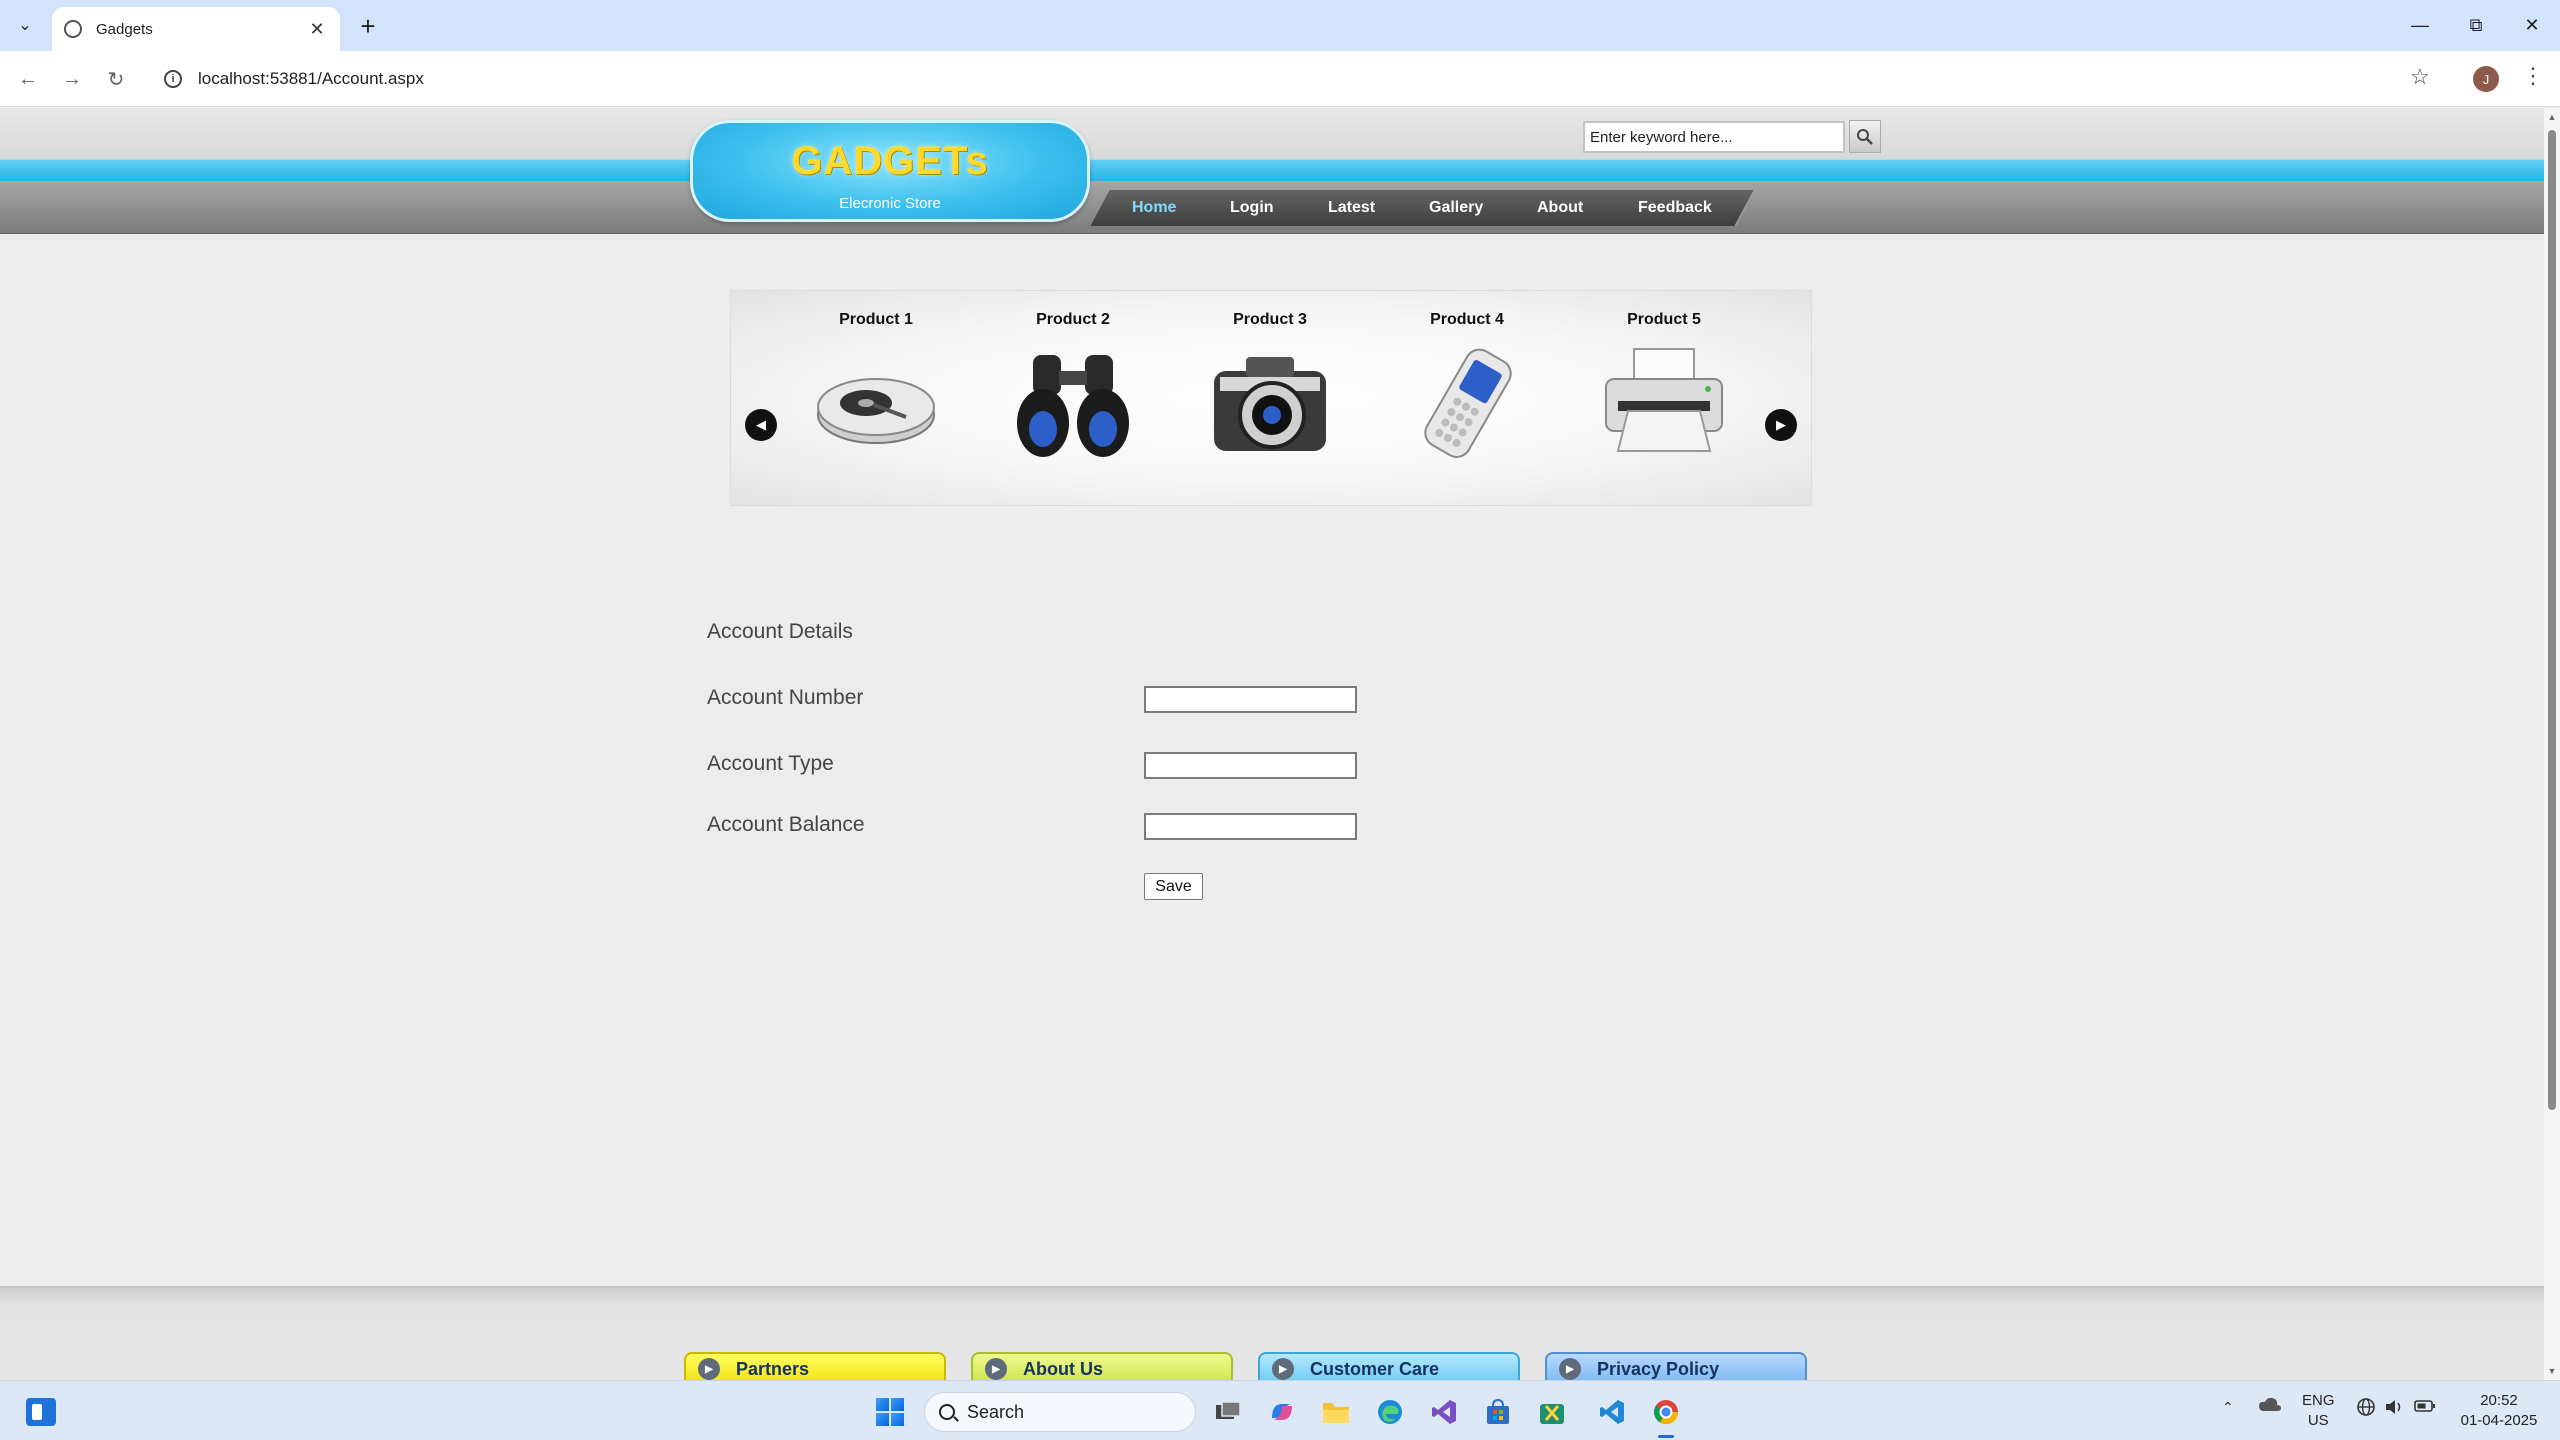 Image resolution: width=2560 pixels, height=1440 pixels. Describe the element at coordinates (1612, 1412) in the screenshot. I see `vscode-icon` at that location.